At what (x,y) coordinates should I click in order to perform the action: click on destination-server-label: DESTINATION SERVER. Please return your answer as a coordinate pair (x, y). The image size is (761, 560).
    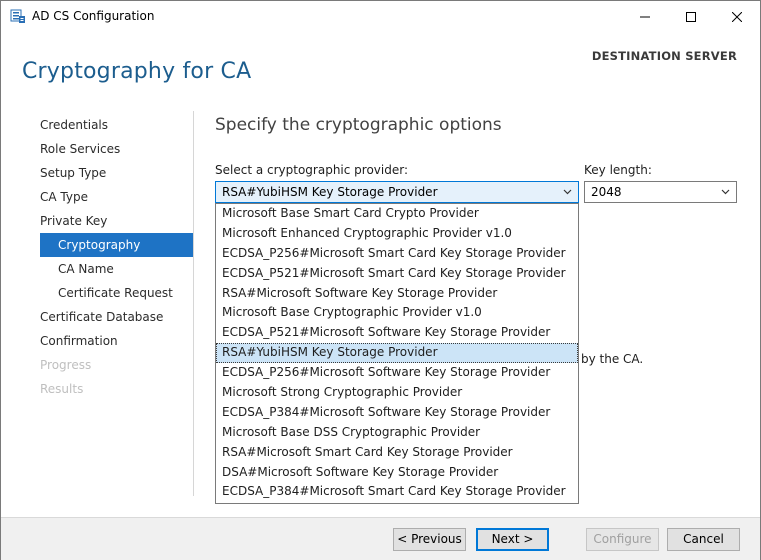
    Looking at the image, I should click on (664, 56).